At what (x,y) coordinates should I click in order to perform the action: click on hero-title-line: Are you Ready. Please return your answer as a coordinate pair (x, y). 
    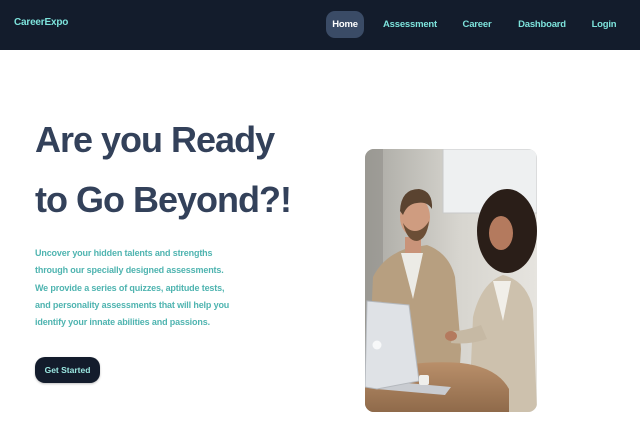
    Looking at the image, I should click on (155, 139).